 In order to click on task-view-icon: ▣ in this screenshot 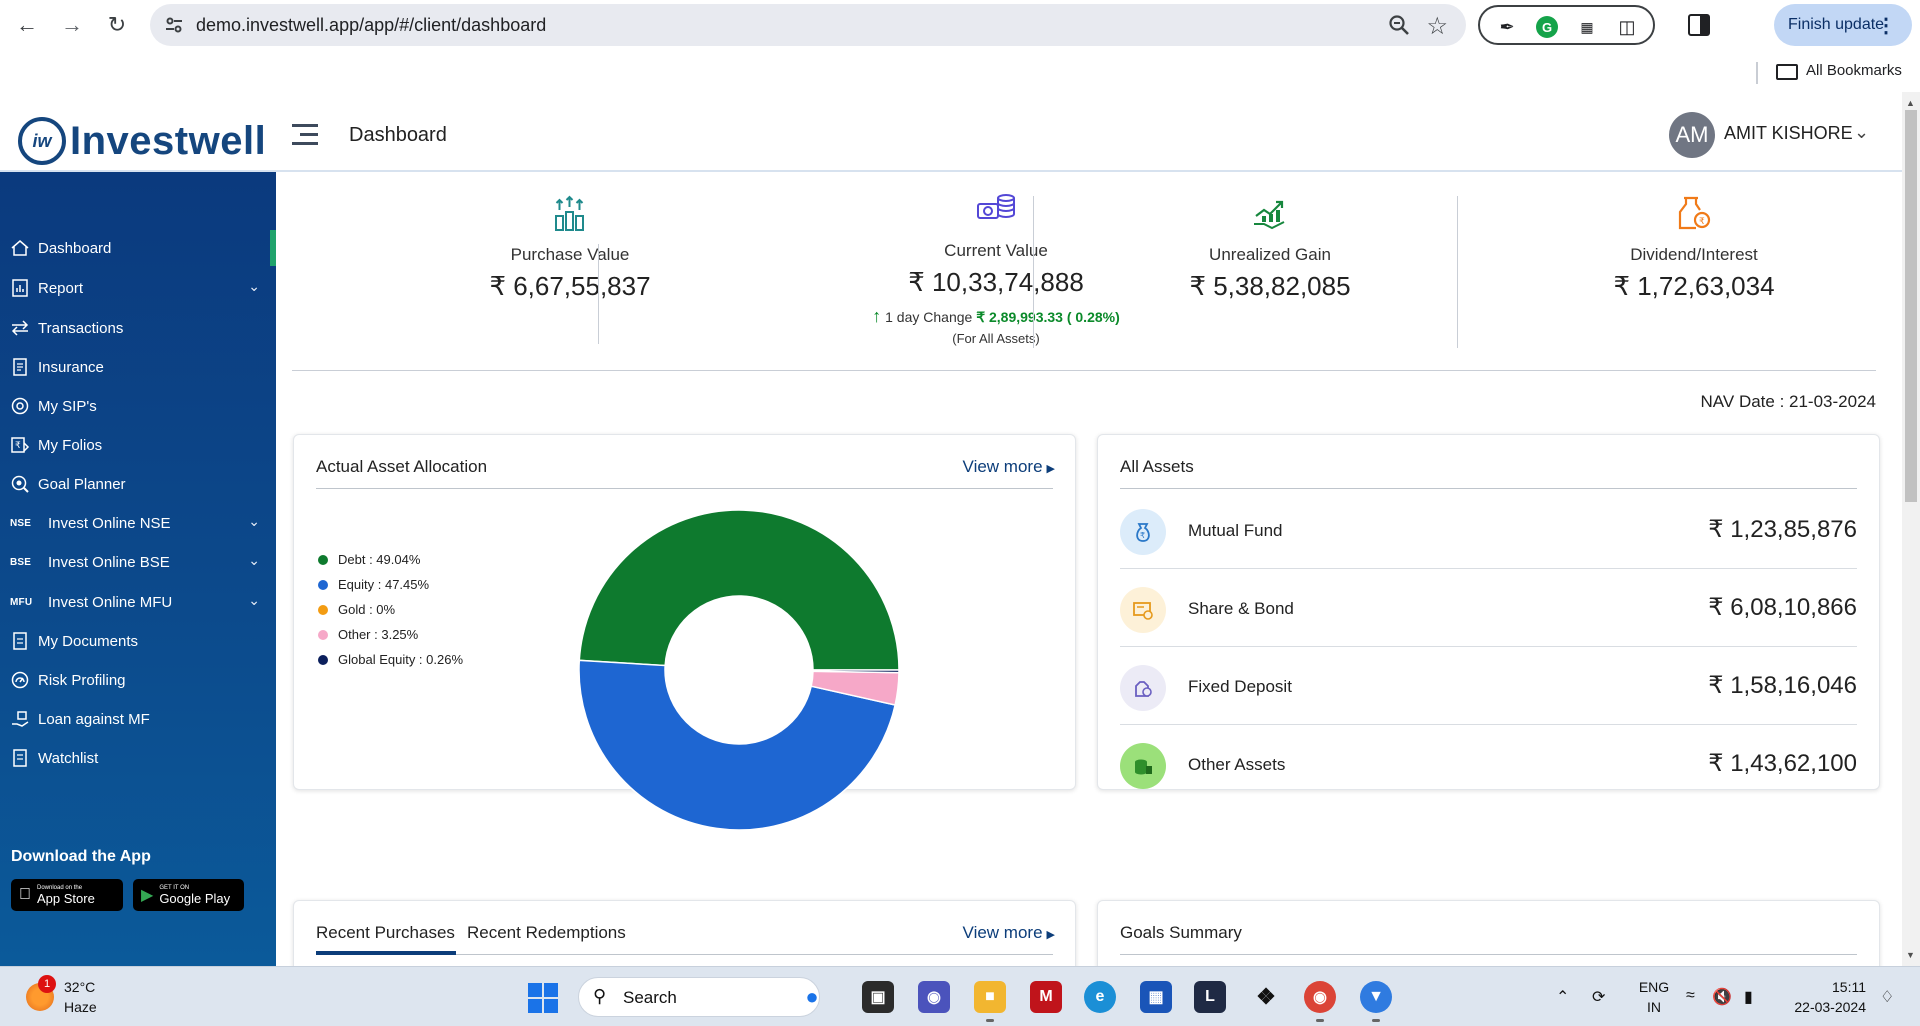, I will do `click(878, 997)`.